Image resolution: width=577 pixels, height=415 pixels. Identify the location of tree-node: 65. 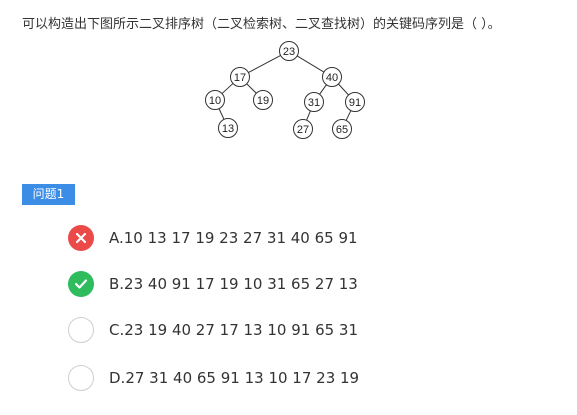
(342, 129).